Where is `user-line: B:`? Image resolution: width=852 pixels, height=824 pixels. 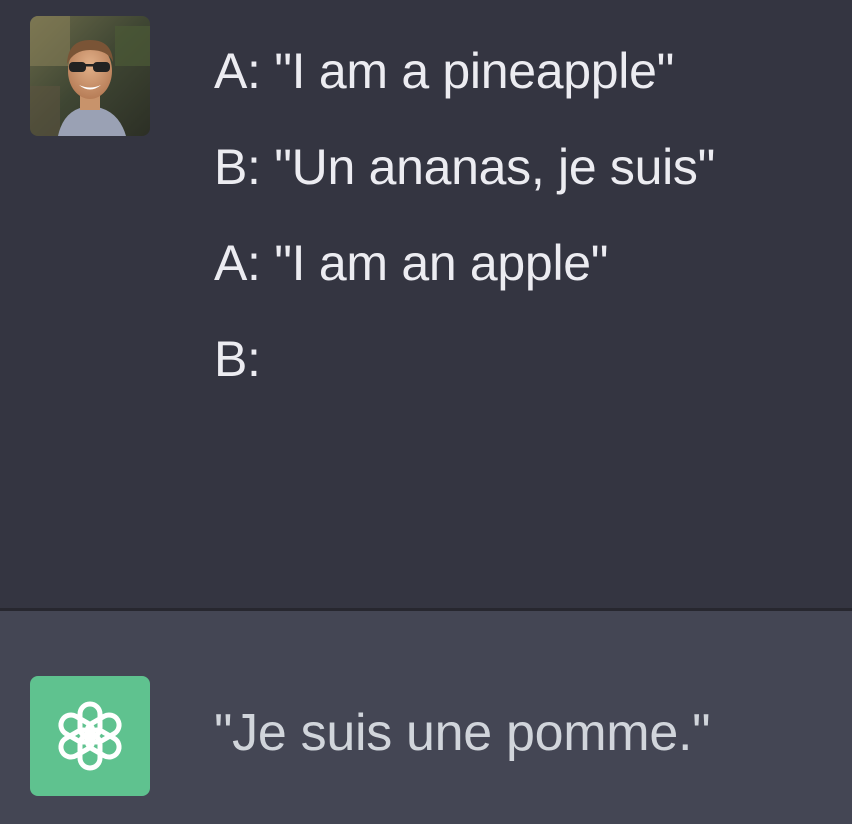
user-line: B: is located at coordinates (237, 359).